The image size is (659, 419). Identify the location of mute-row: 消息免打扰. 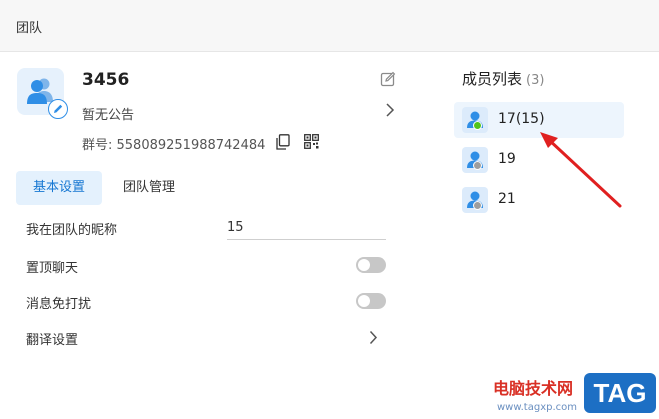
(206, 302).